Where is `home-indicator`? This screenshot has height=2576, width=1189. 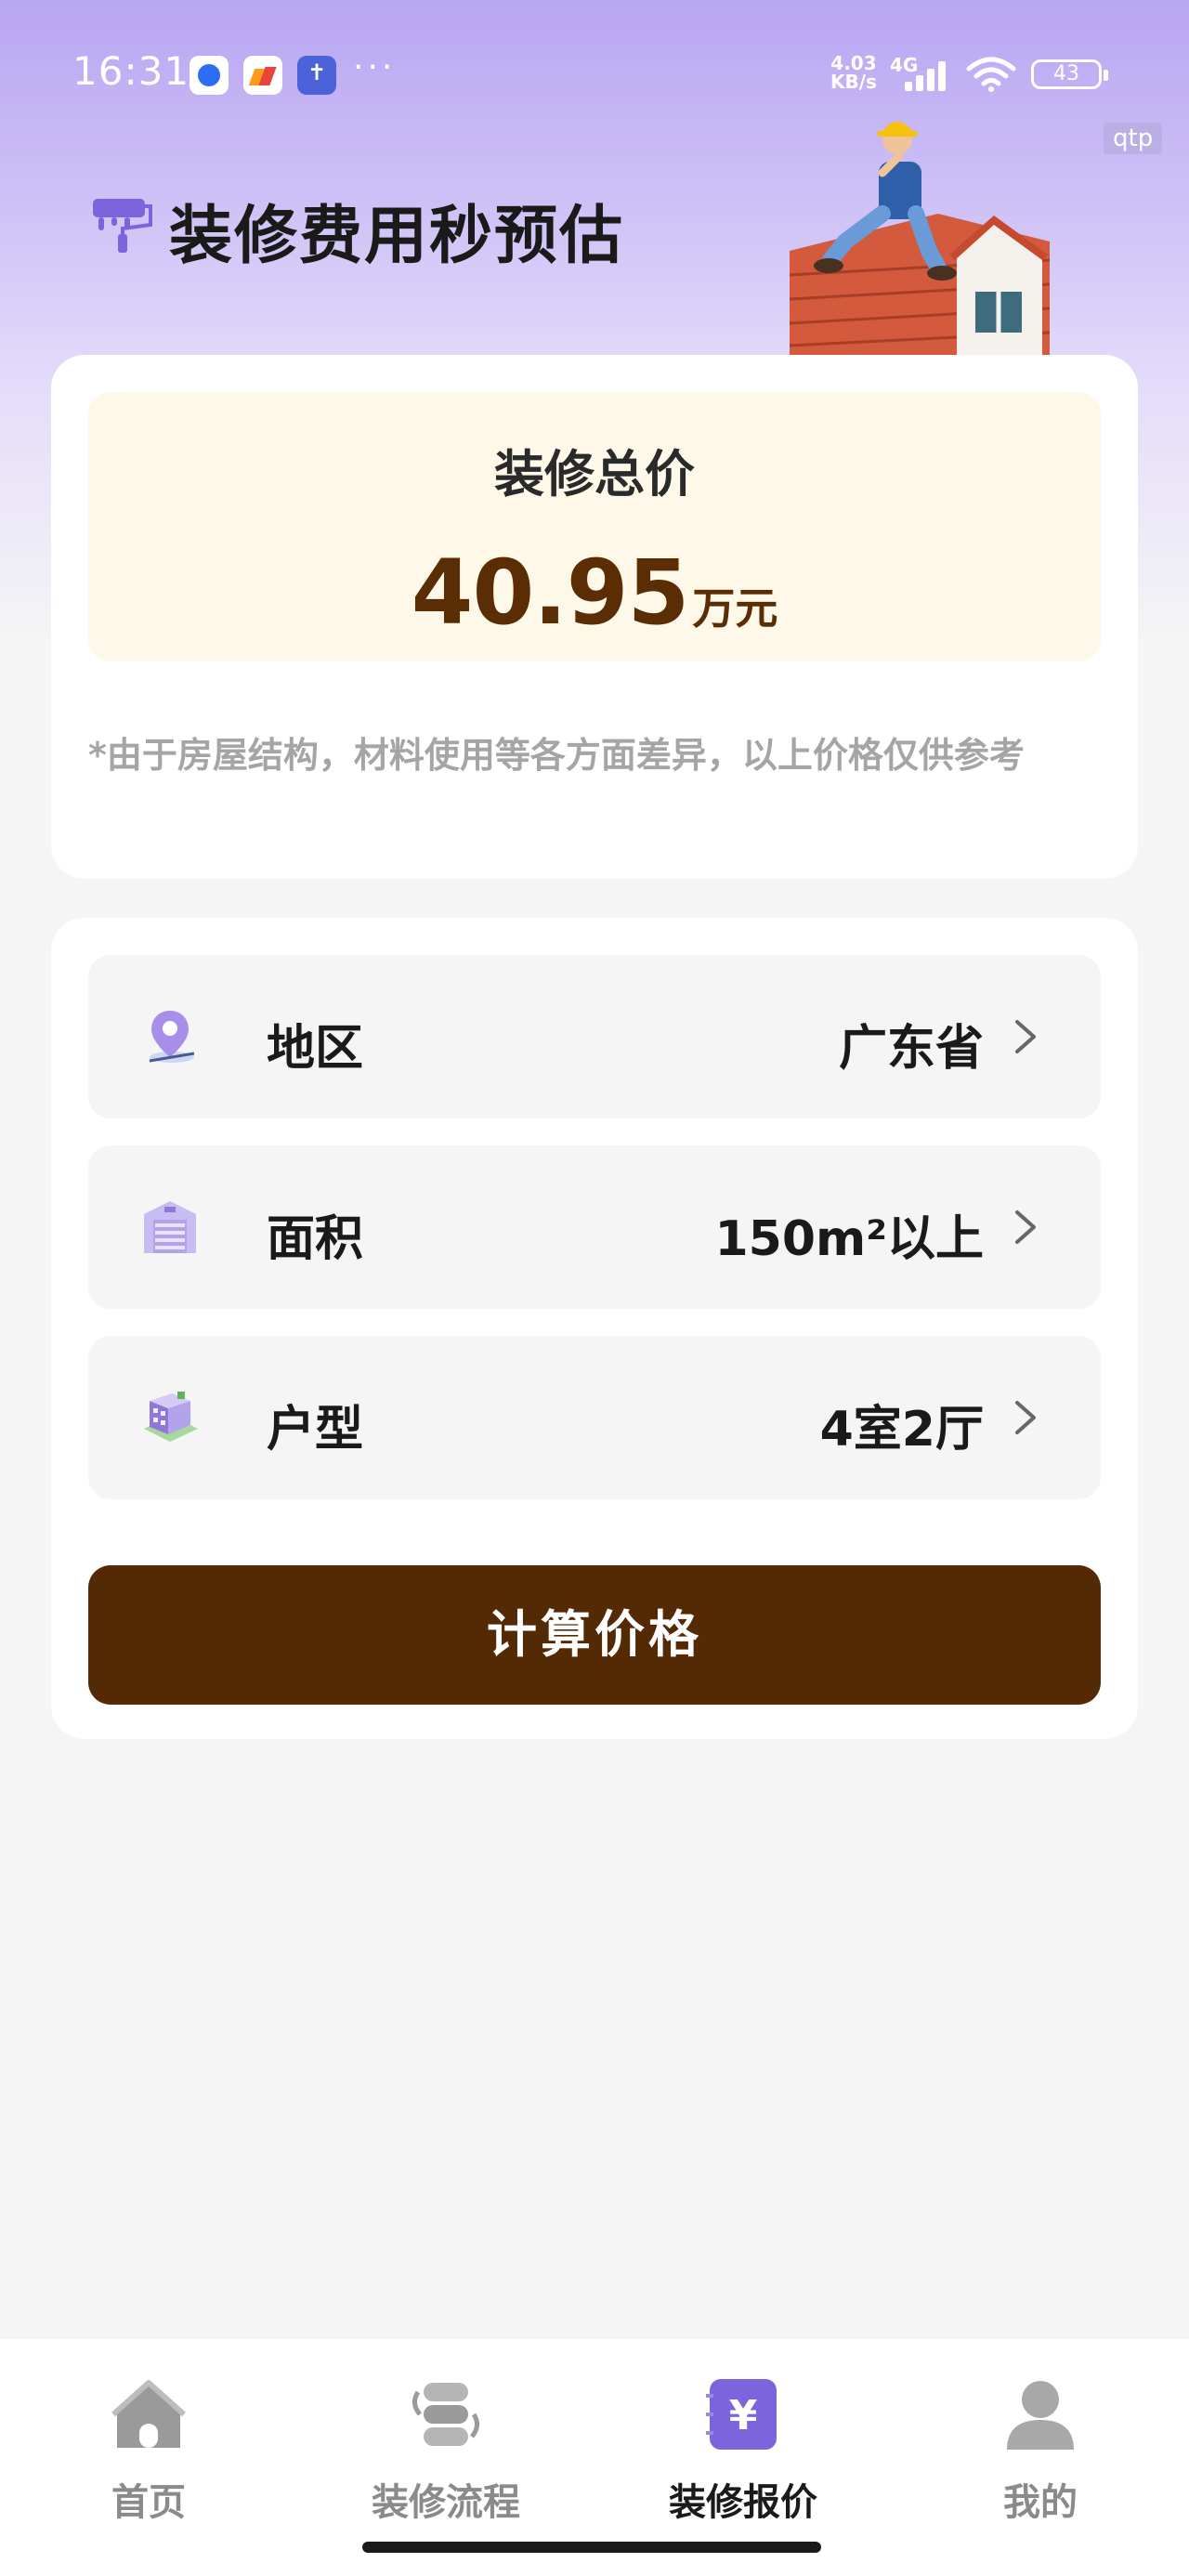
home-indicator is located at coordinates (592, 2547).